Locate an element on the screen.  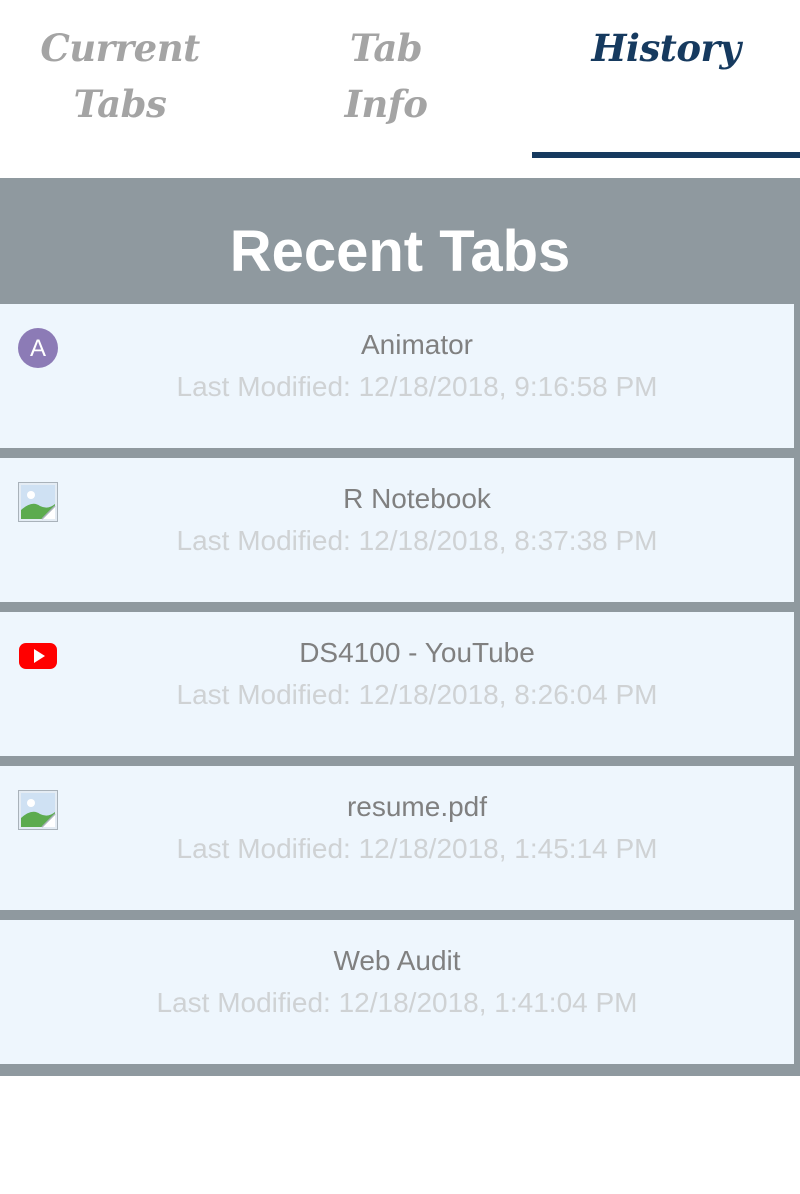
tab-history-label: History is located at coordinates (666, 48).